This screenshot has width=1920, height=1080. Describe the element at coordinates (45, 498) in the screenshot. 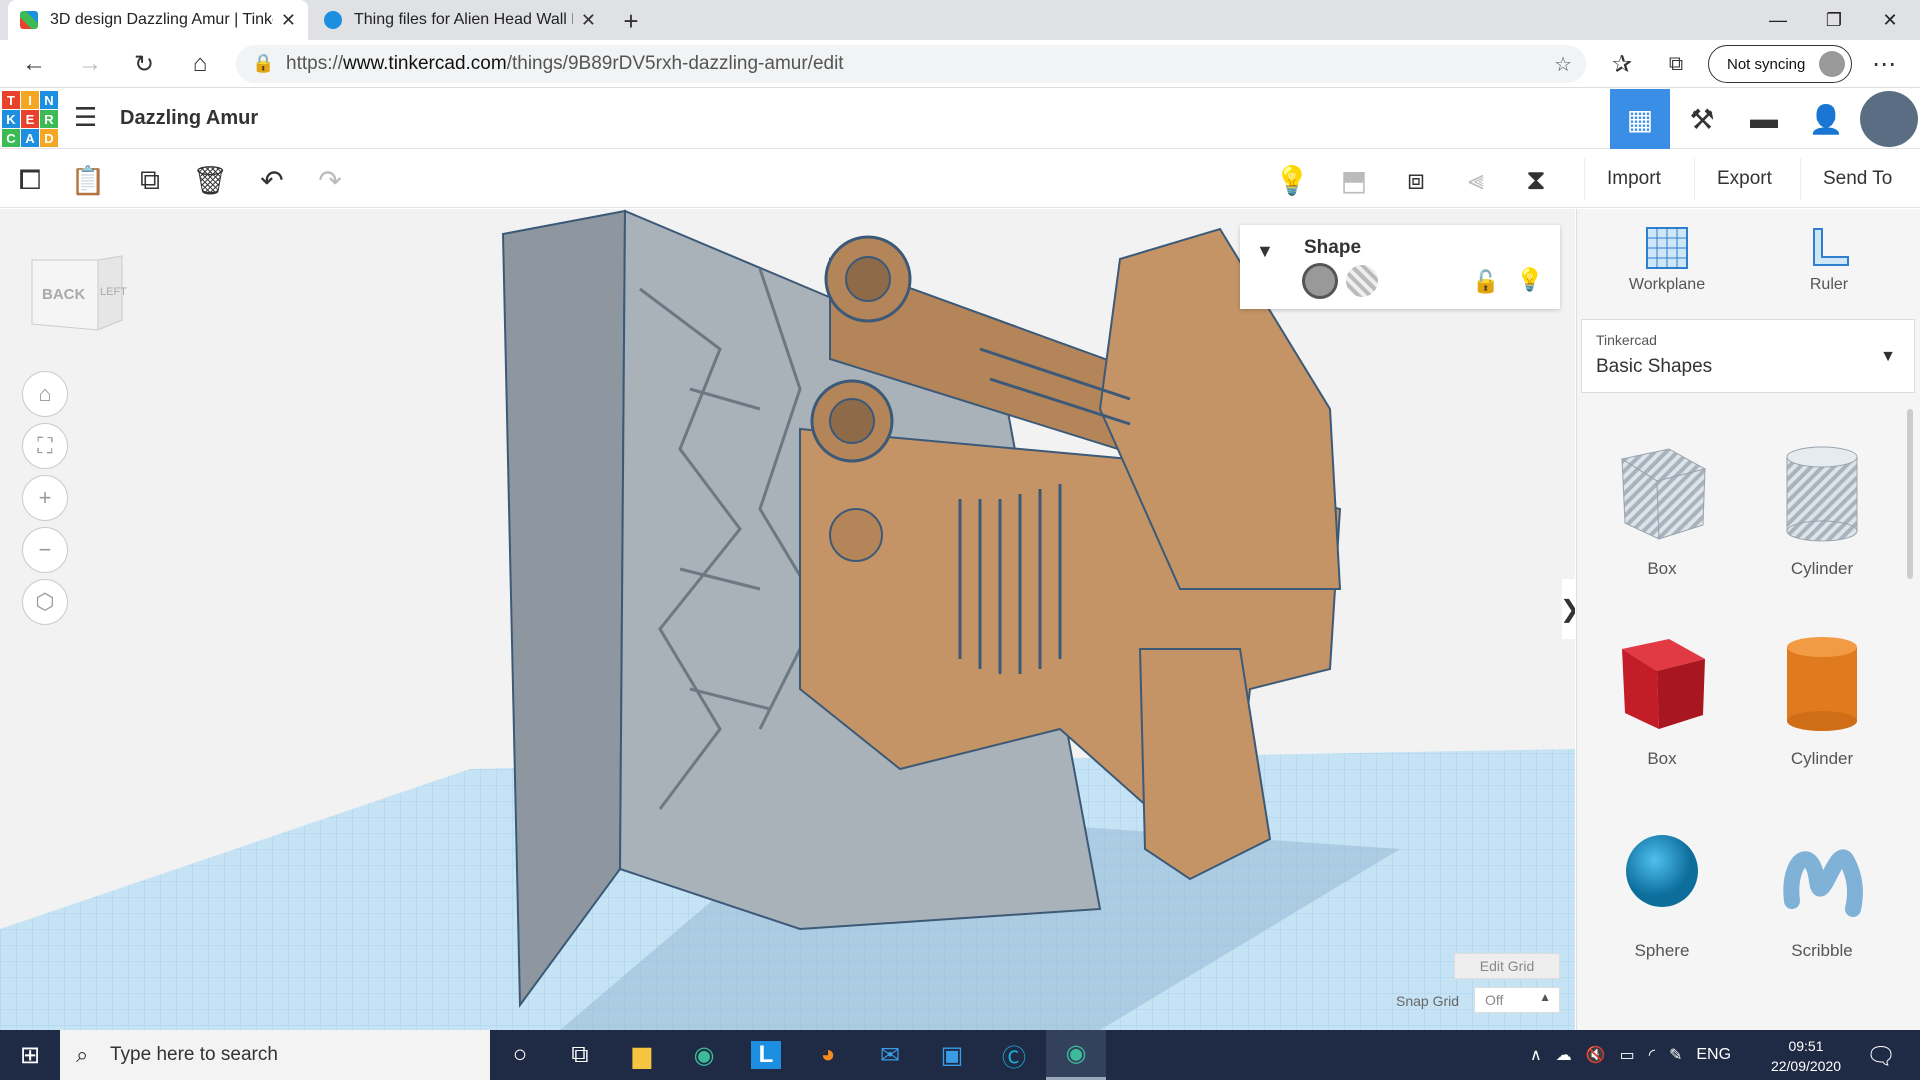

I see `zoom-in-icon: +` at that location.